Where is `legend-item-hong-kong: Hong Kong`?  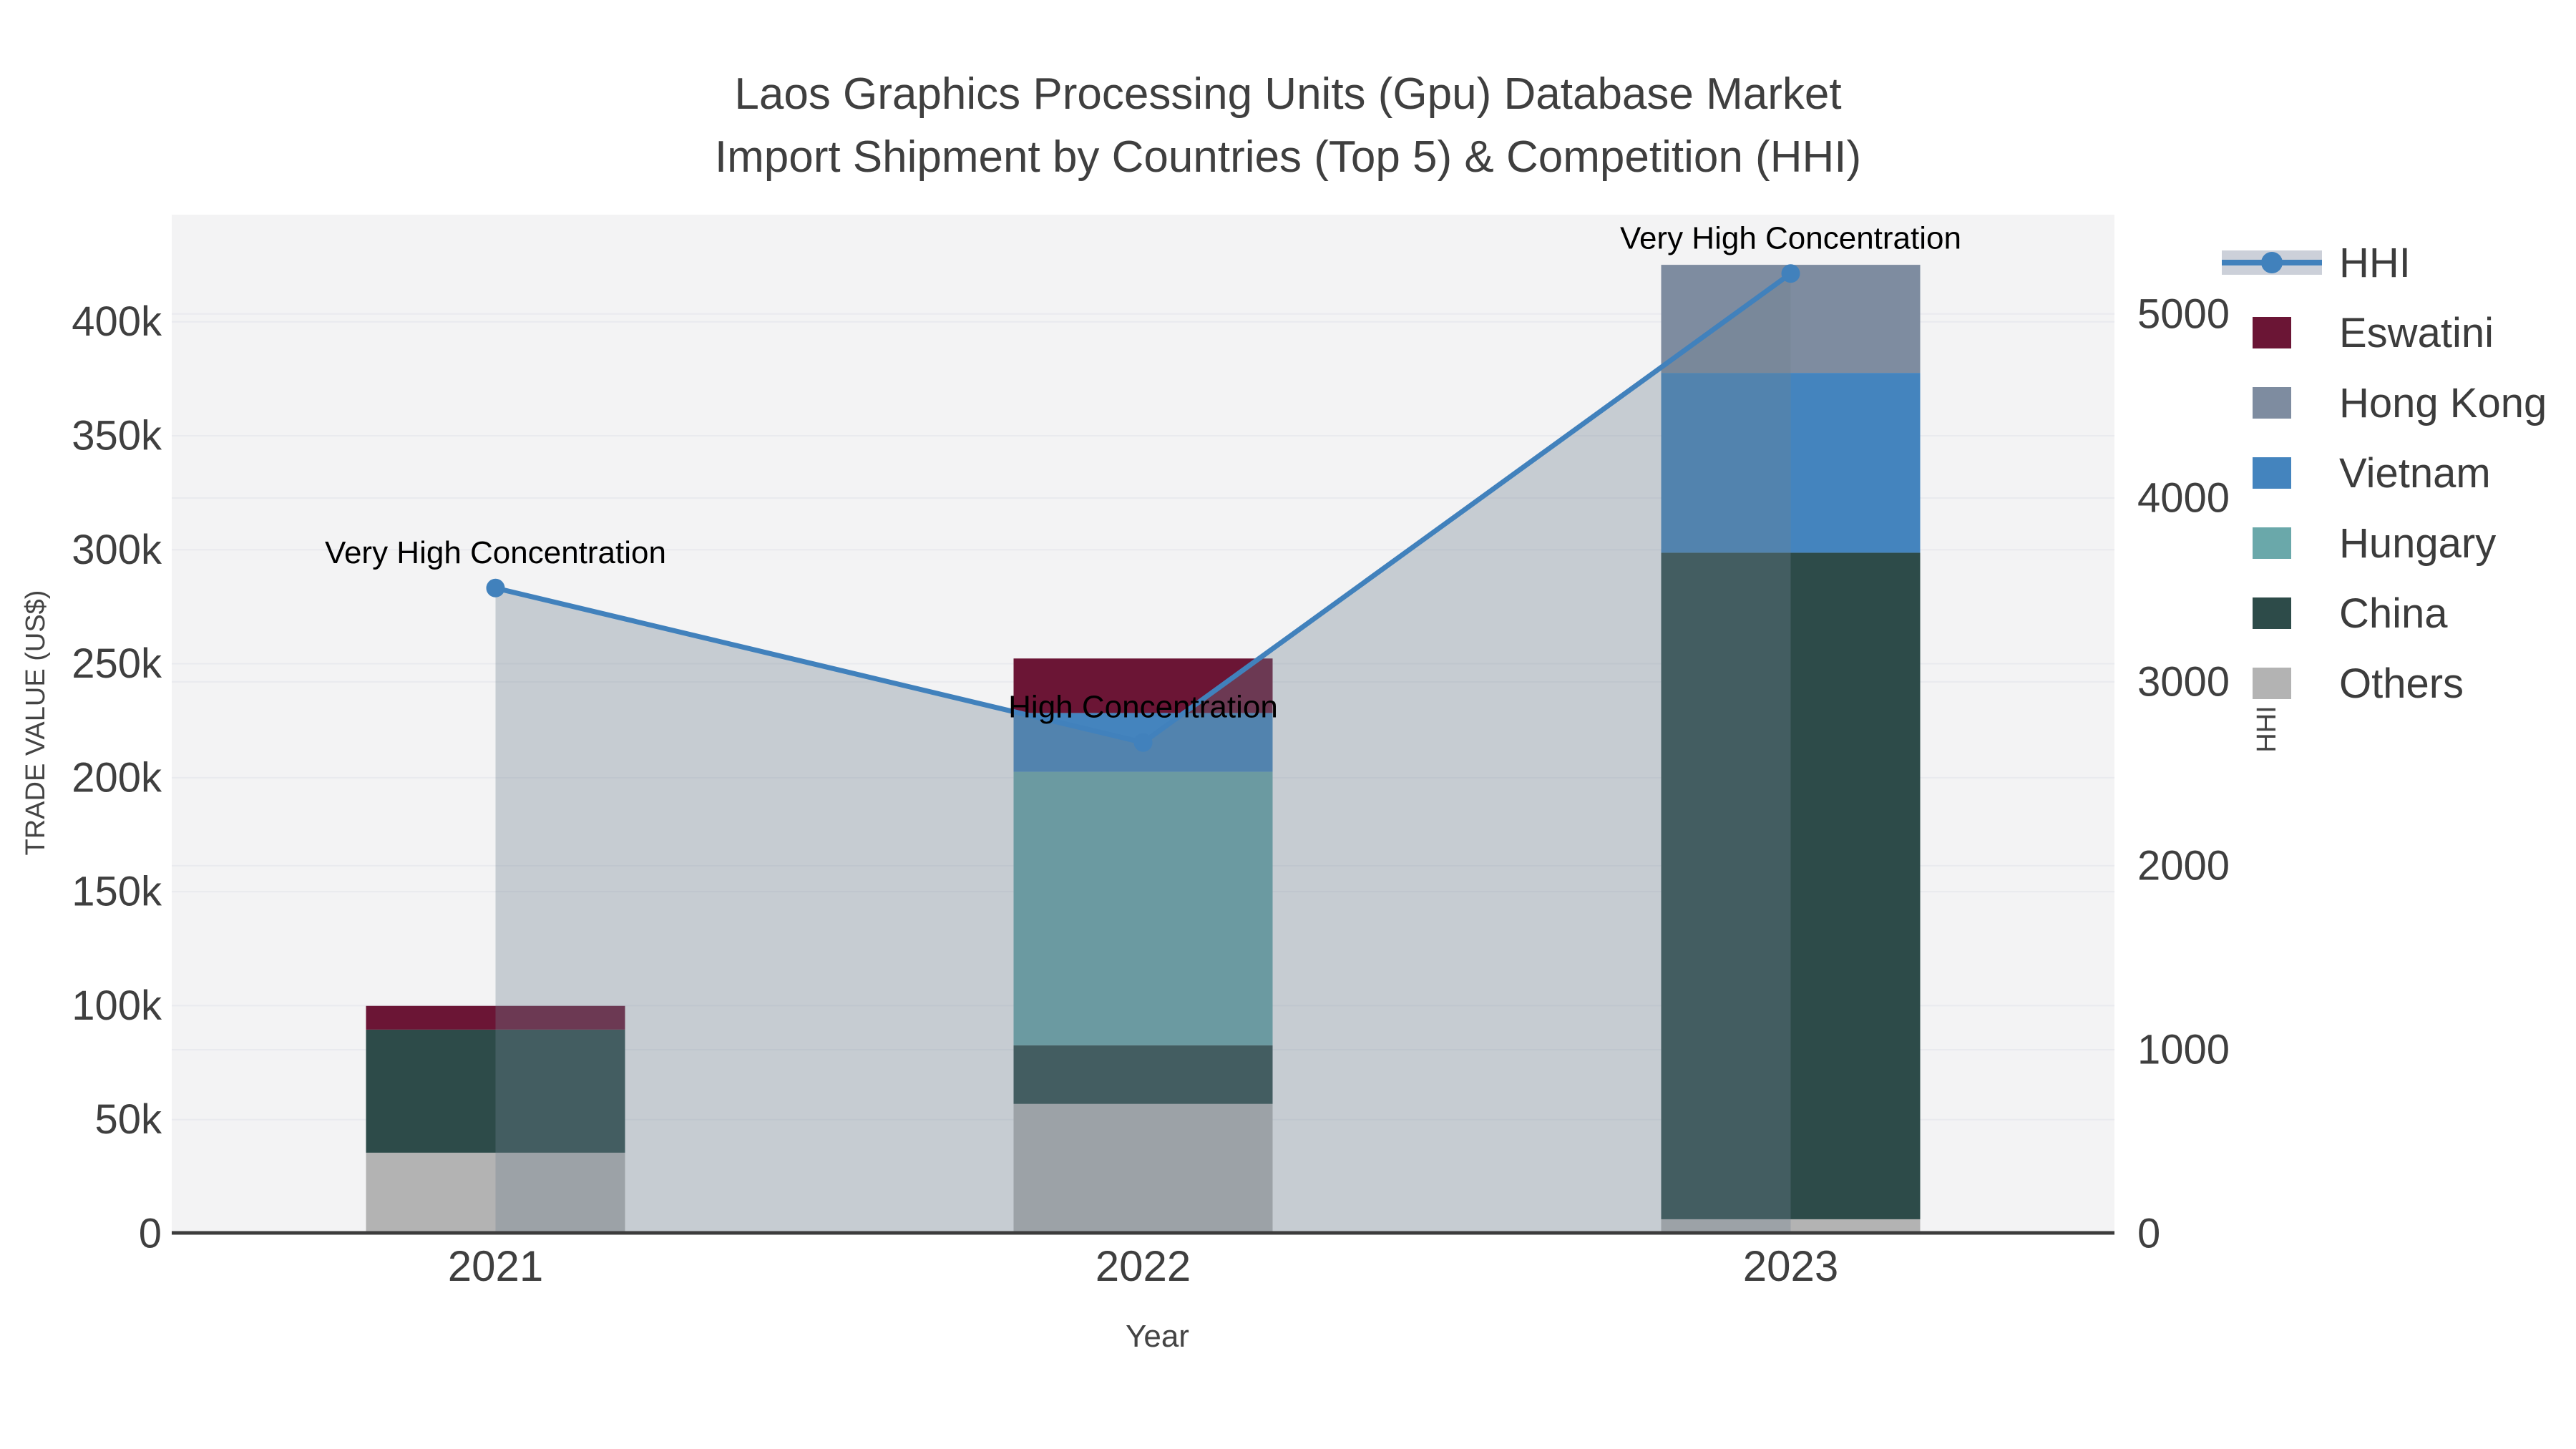 legend-item-hong-kong: Hong Kong is located at coordinates (2384, 403).